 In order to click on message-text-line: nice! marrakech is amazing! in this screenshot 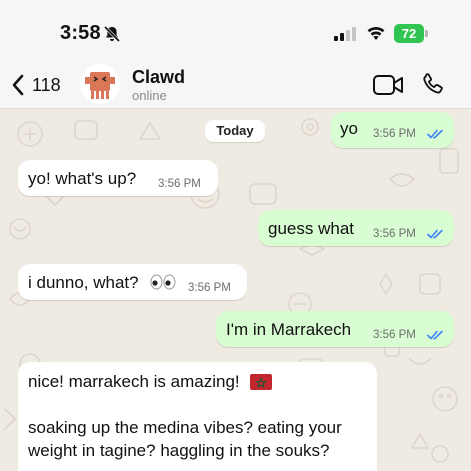, I will do `click(134, 381)`.